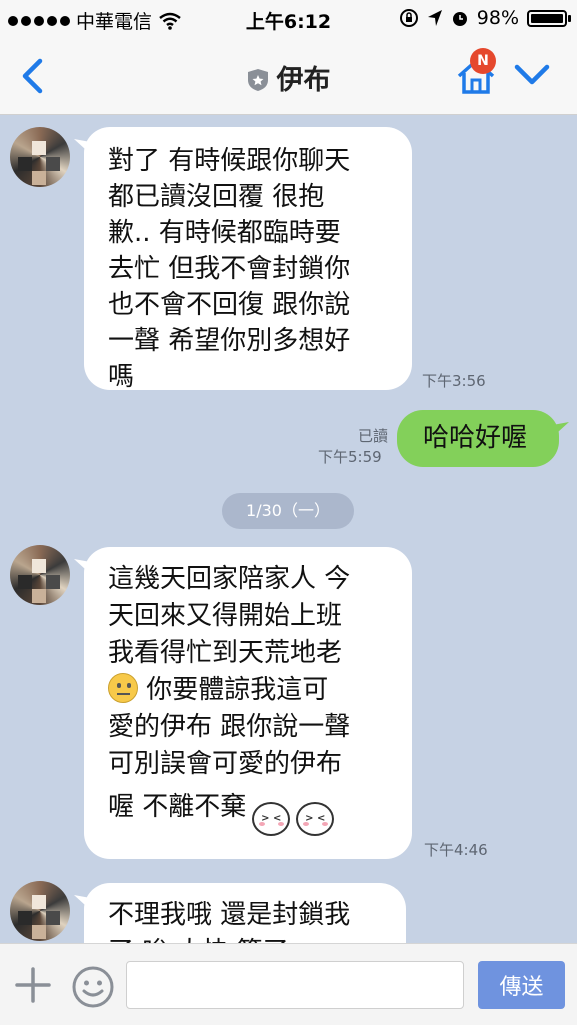 This screenshot has height=1025, width=577. What do you see at coordinates (288, 18) in the screenshot?
I see `status-bar: 中華電信 上午6:12 98%` at bounding box center [288, 18].